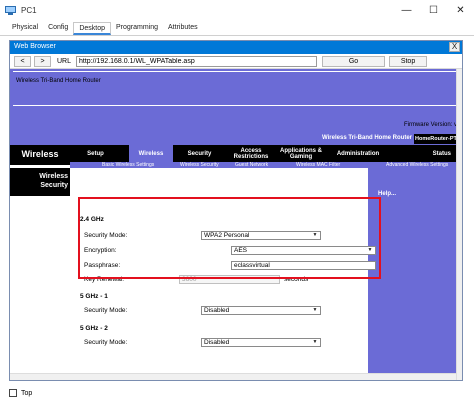 Image resolution: width=474 pixels, height=406 pixels. I want to click on menu-wireless: Wireless, so click(151, 153).